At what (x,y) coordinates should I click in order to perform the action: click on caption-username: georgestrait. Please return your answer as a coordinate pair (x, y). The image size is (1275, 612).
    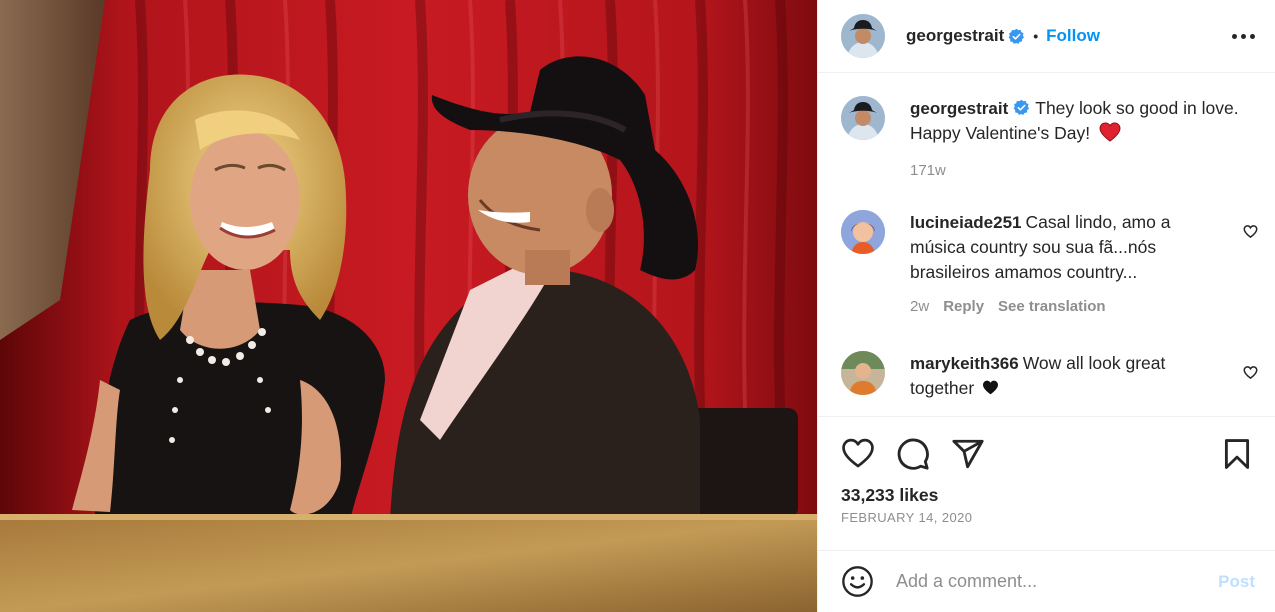
    Looking at the image, I should click on (959, 108).